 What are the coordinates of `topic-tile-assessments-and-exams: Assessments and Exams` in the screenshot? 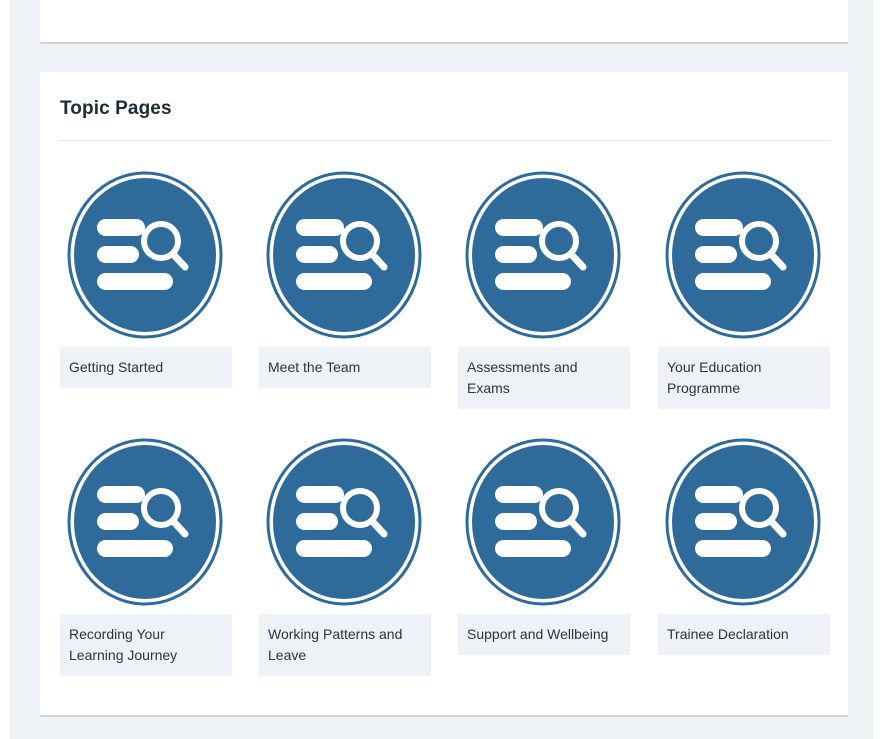 It's located at (544, 290).